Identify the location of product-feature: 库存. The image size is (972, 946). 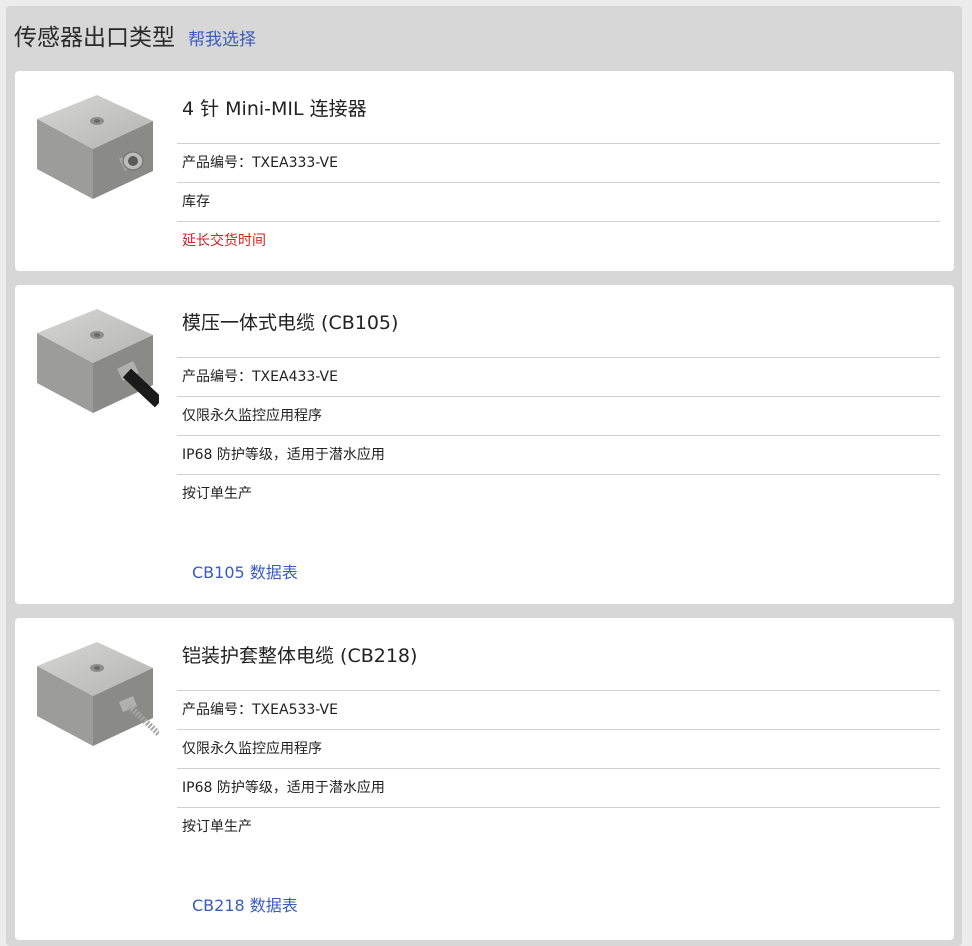
(558, 202).